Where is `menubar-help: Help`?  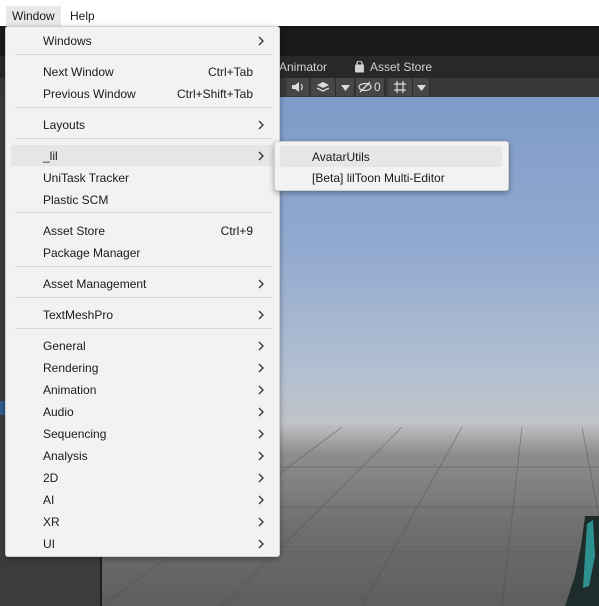 menubar-help: Help is located at coordinates (82, 16).